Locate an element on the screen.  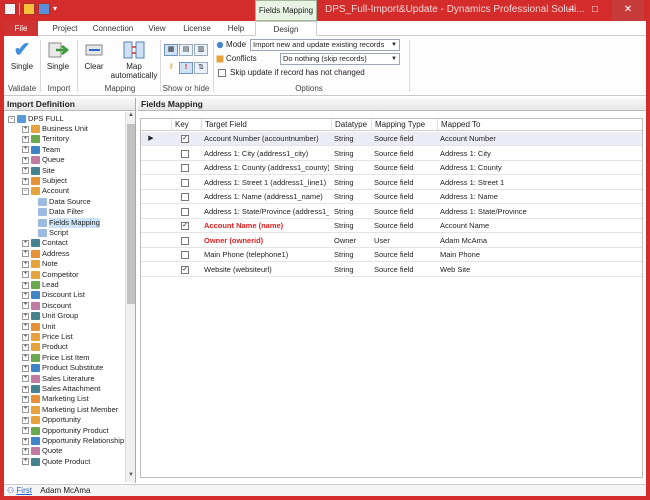
tab-file: File is located at coordinates (21, 28).